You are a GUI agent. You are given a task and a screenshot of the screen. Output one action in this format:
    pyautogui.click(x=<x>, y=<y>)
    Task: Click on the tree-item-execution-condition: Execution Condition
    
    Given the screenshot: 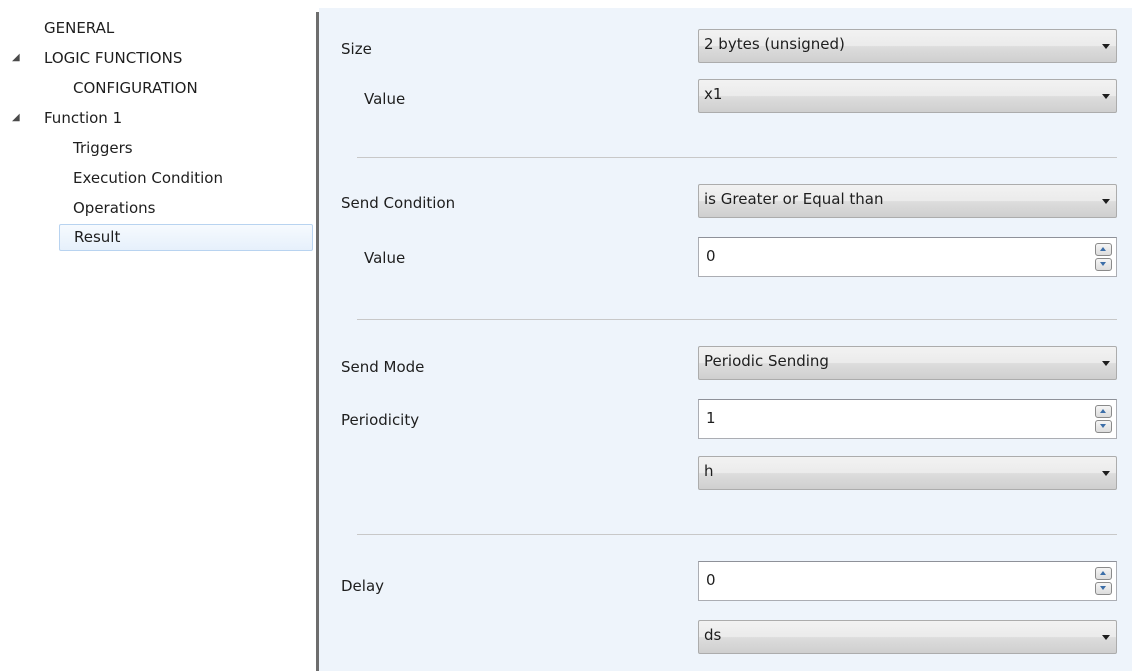 What is the action you would take?
    pyautogui.click(x=148, y=178)
    